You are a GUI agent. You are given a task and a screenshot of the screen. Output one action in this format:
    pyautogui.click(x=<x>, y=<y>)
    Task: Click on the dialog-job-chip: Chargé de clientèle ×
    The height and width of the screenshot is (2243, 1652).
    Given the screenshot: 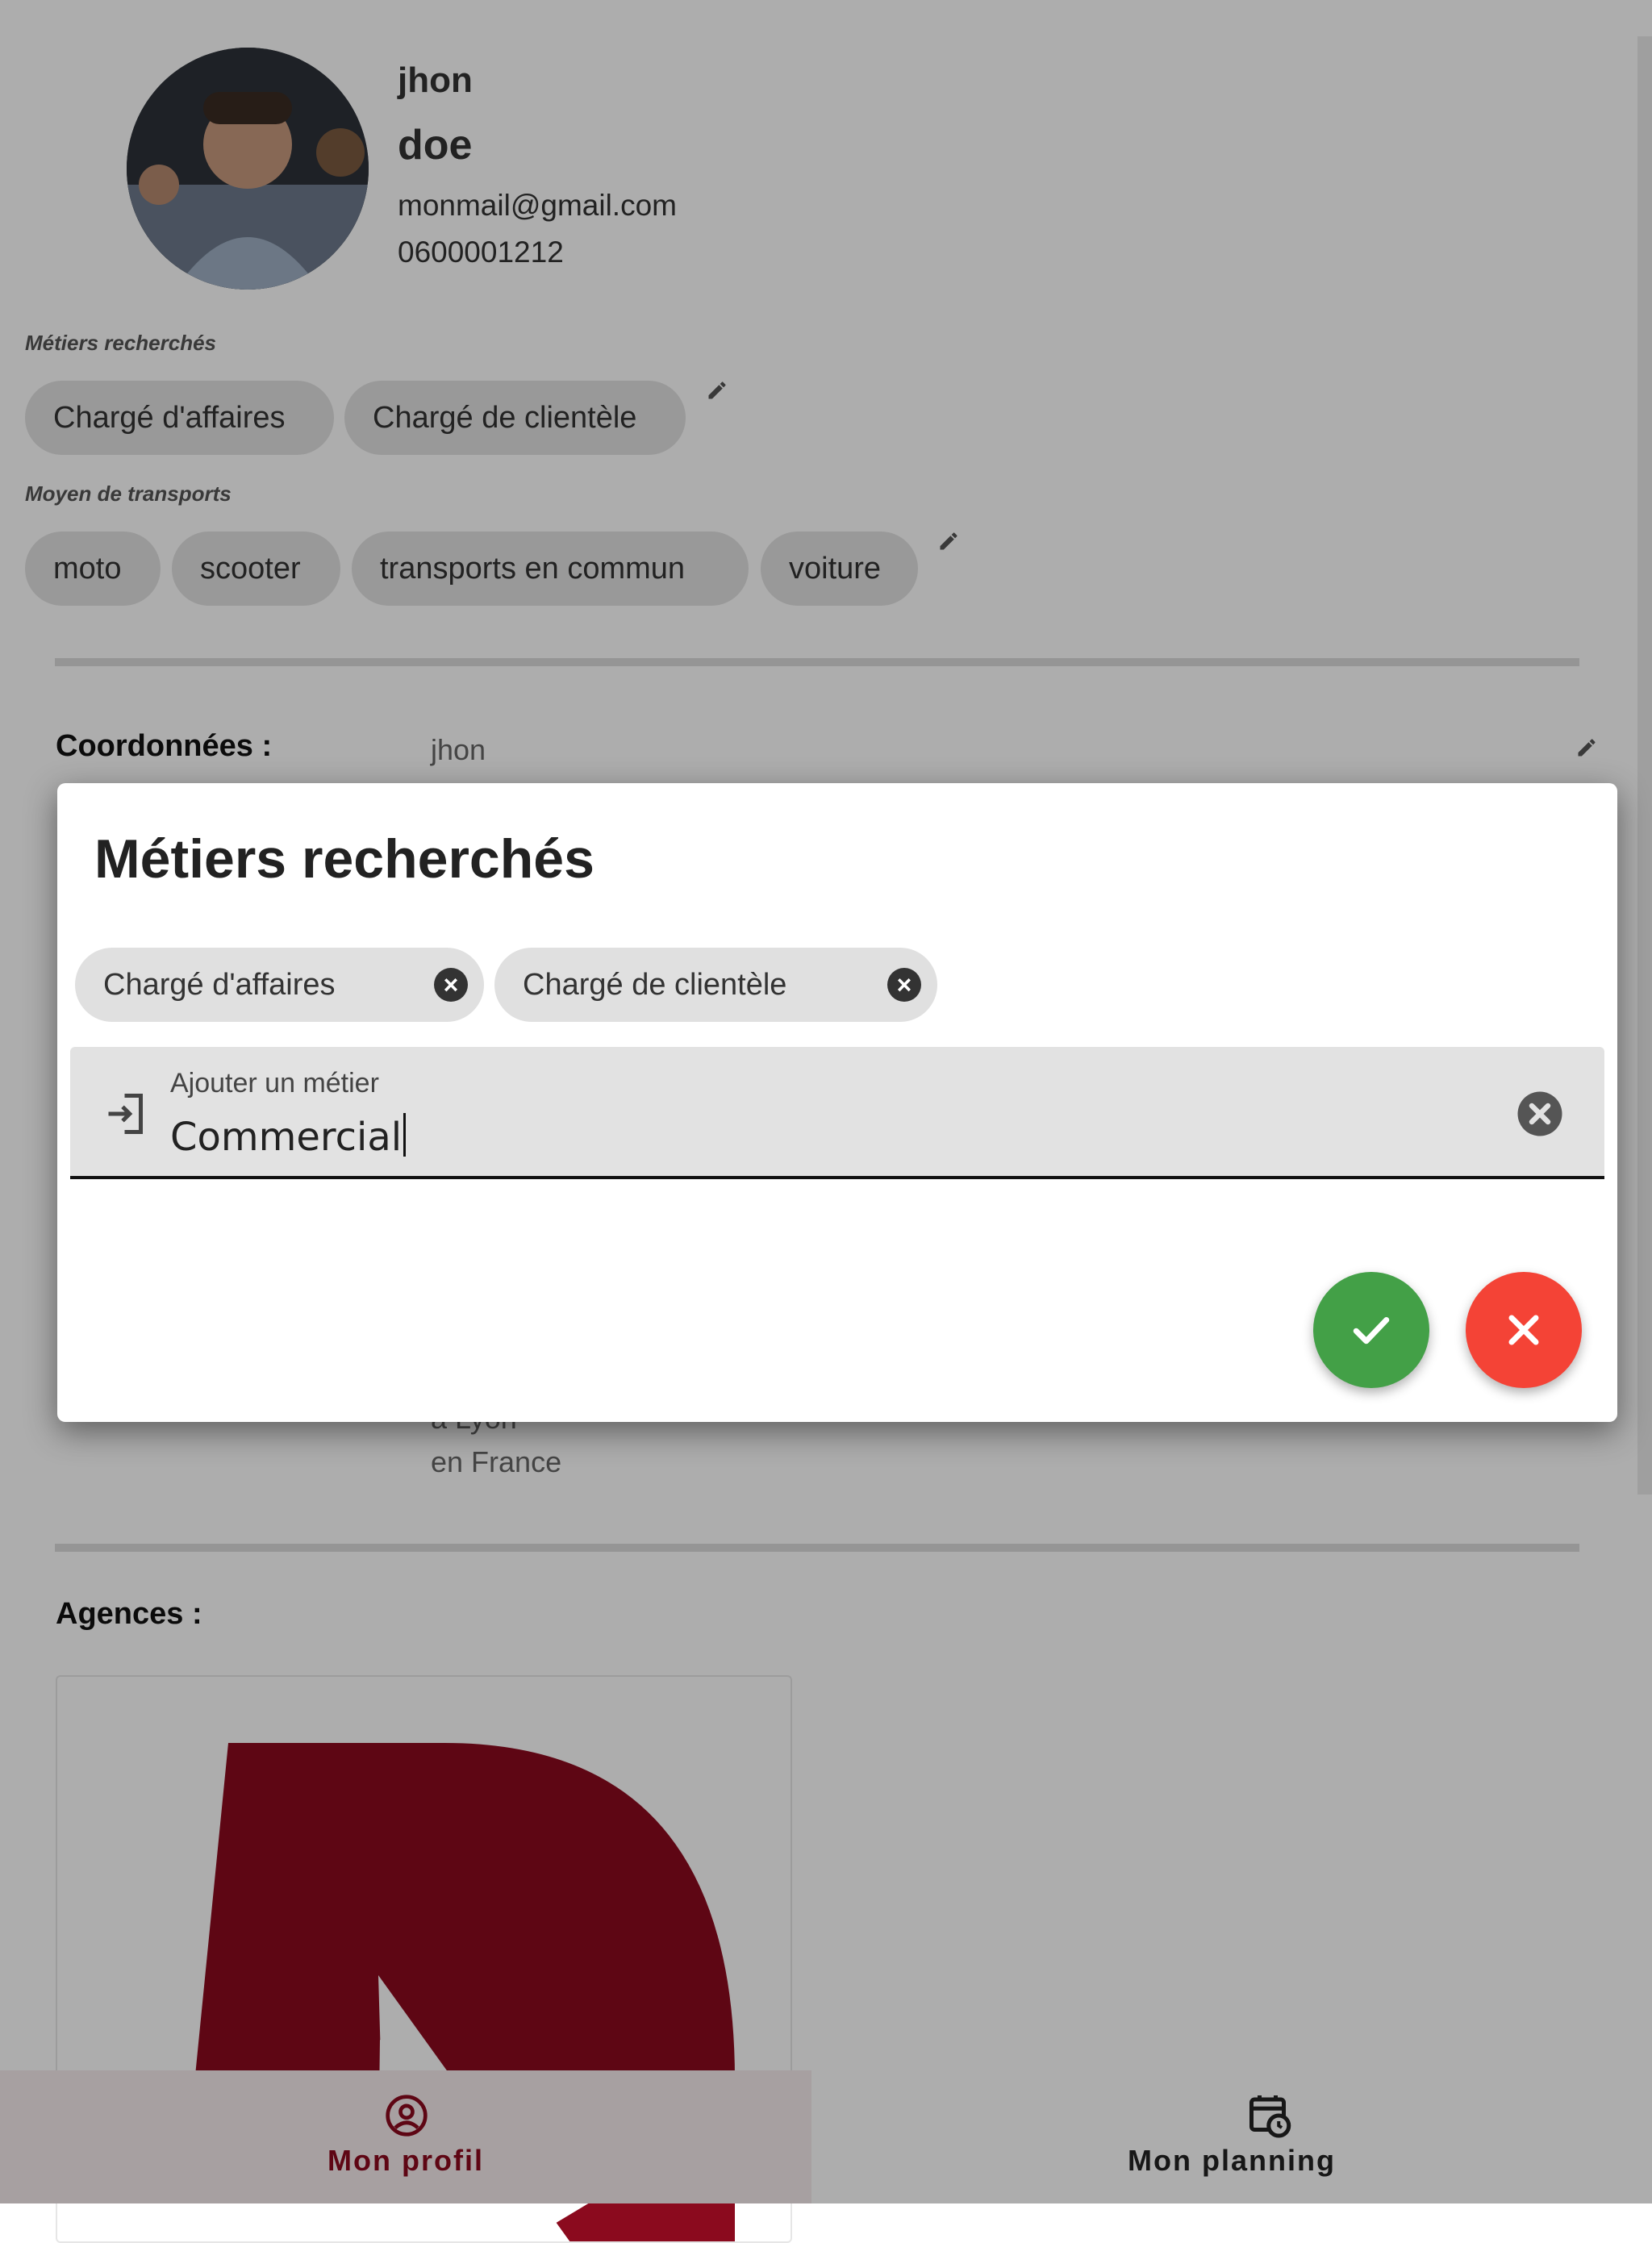 What is the action you would take?
    pyautogui.click(x=715, y=985)
    